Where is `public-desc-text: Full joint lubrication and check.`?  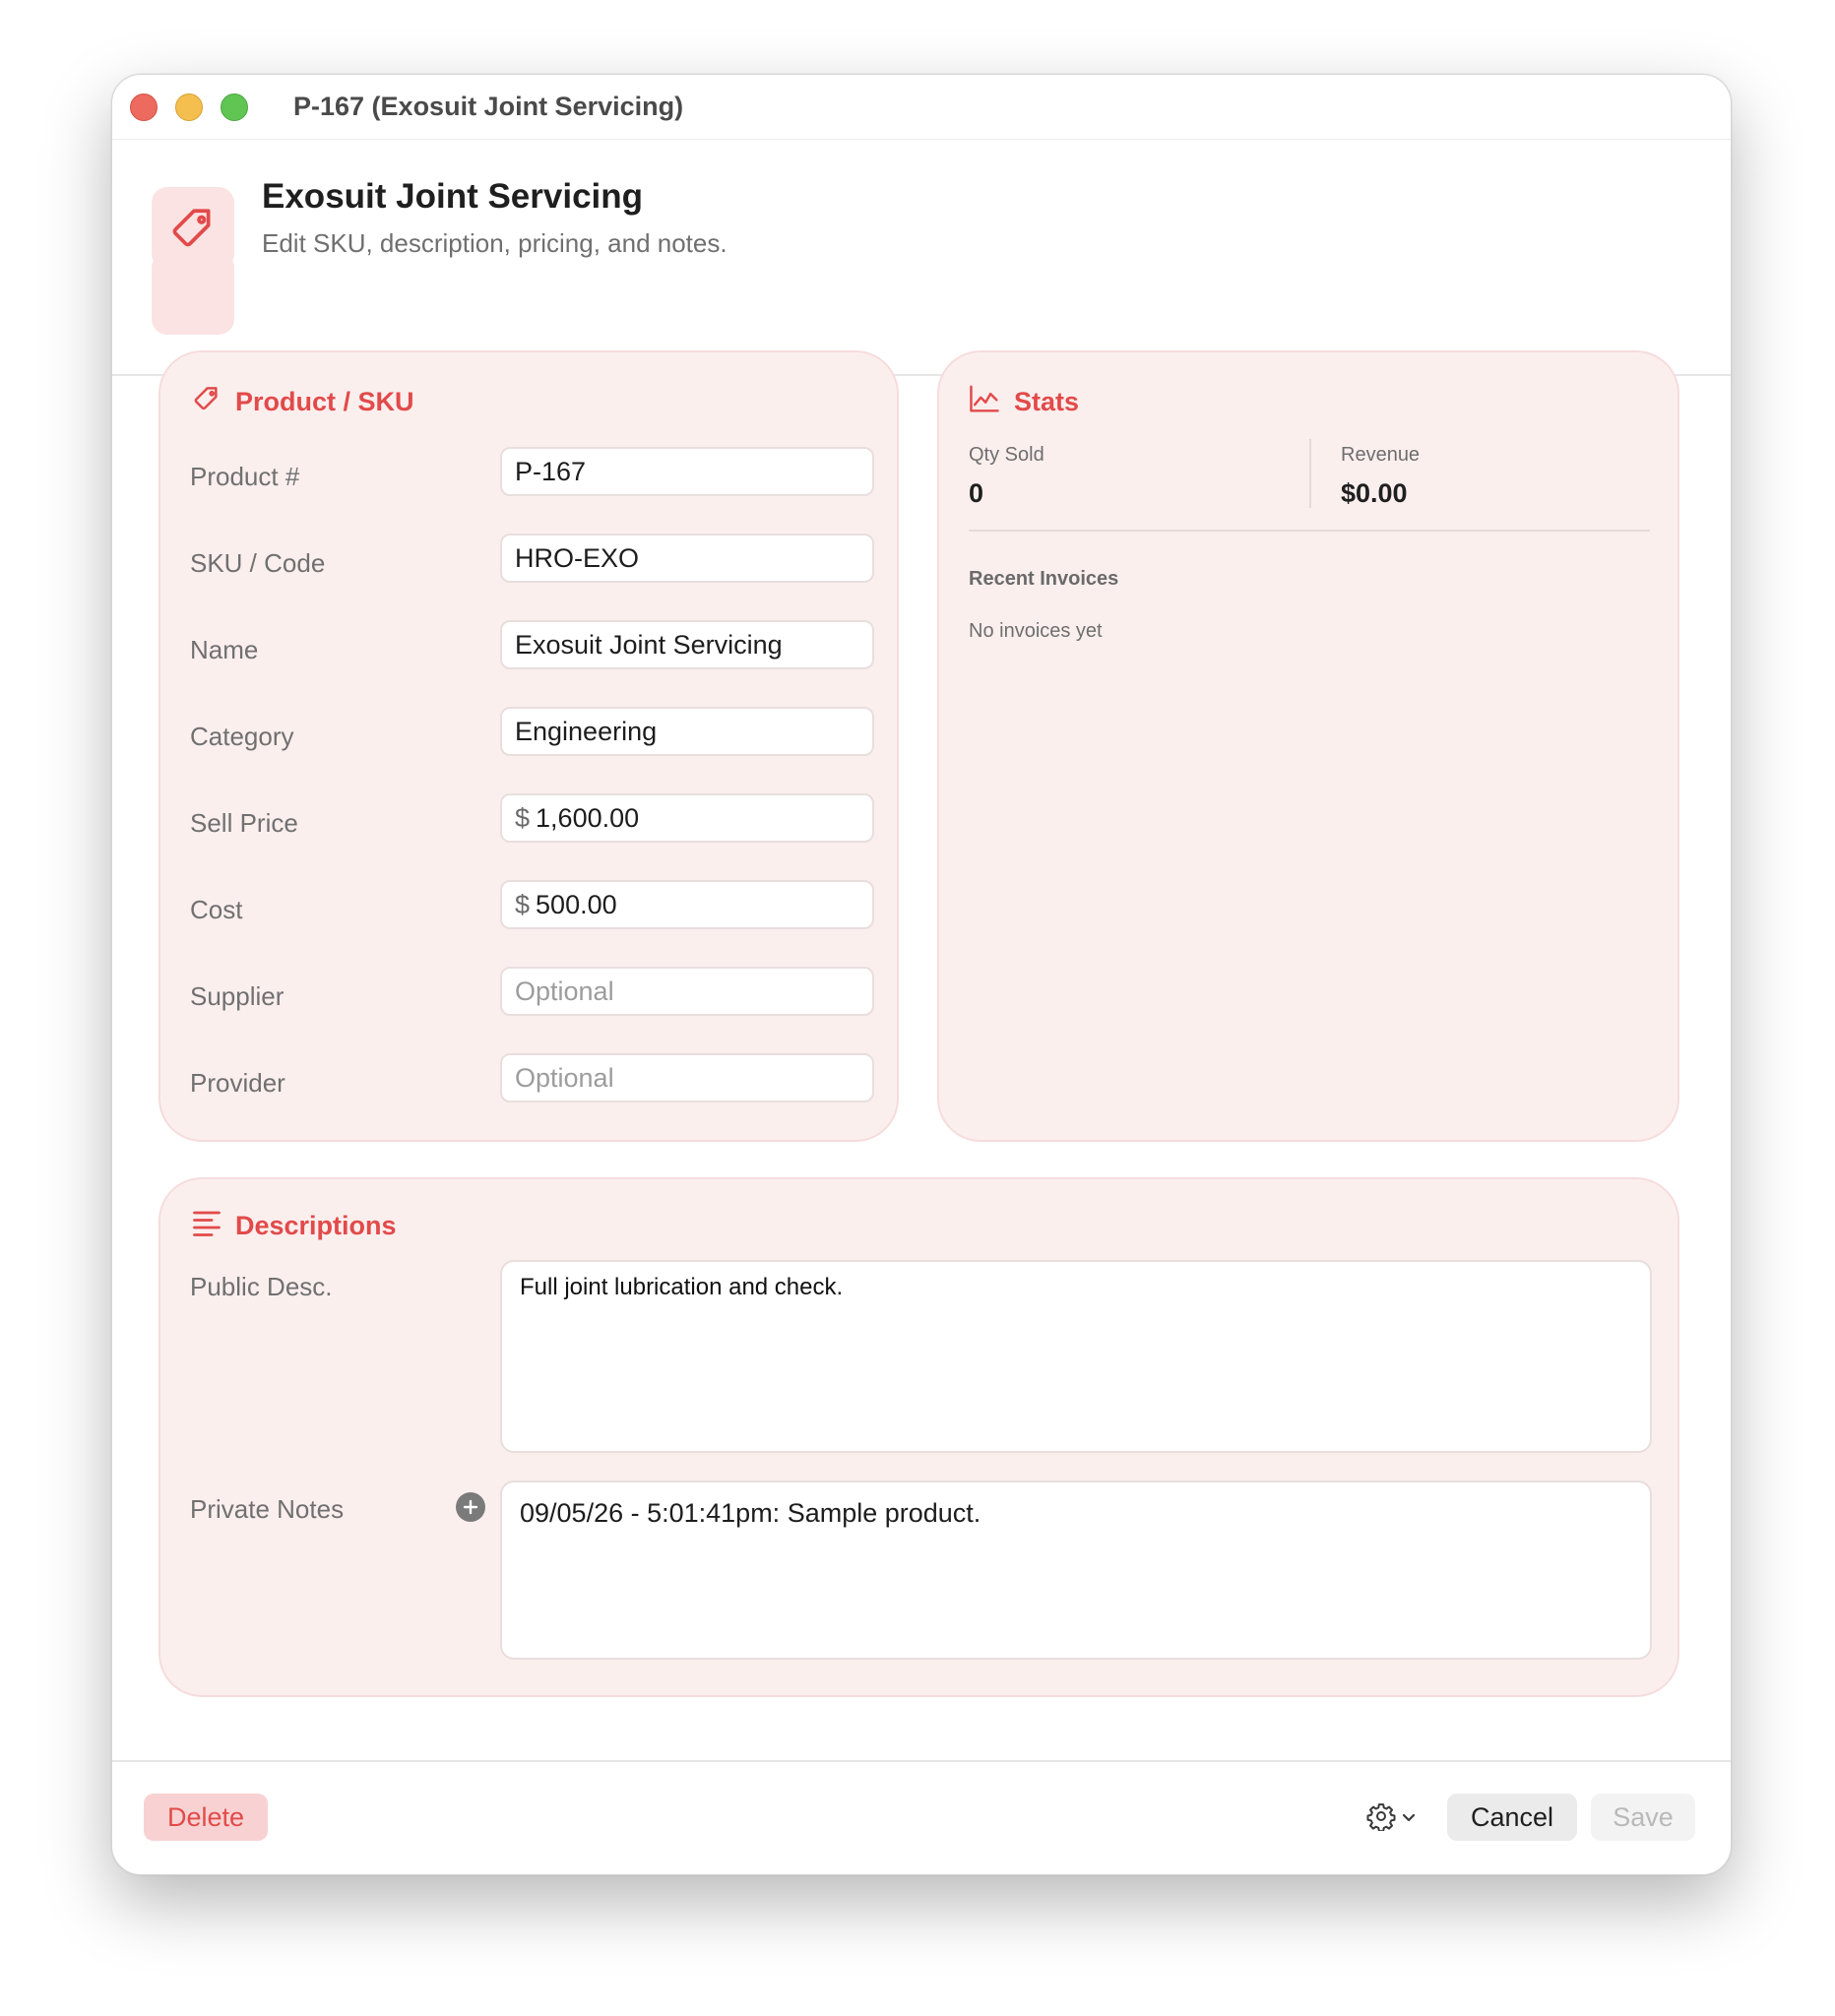 public-desc-text: Full joint lubrication and check. is located at coordinates (1076, 1356).